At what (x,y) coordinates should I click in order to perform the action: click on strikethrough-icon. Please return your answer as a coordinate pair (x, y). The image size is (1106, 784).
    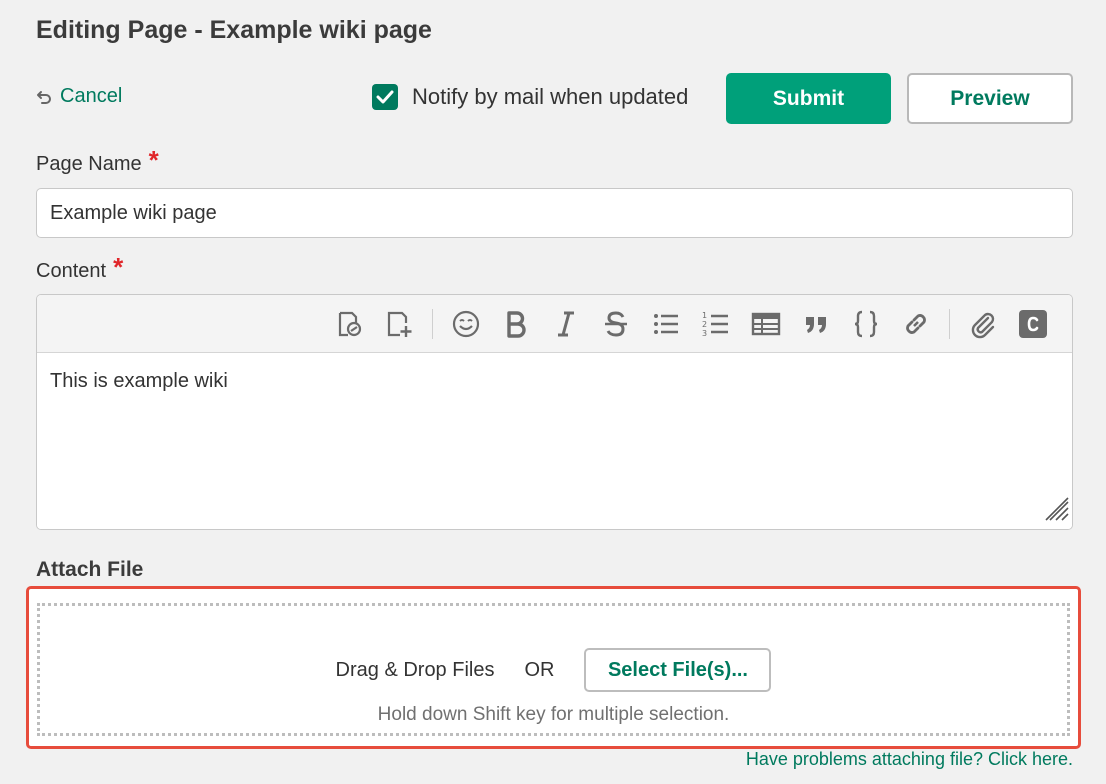
    Looking at the image, I should click on (616, 324).